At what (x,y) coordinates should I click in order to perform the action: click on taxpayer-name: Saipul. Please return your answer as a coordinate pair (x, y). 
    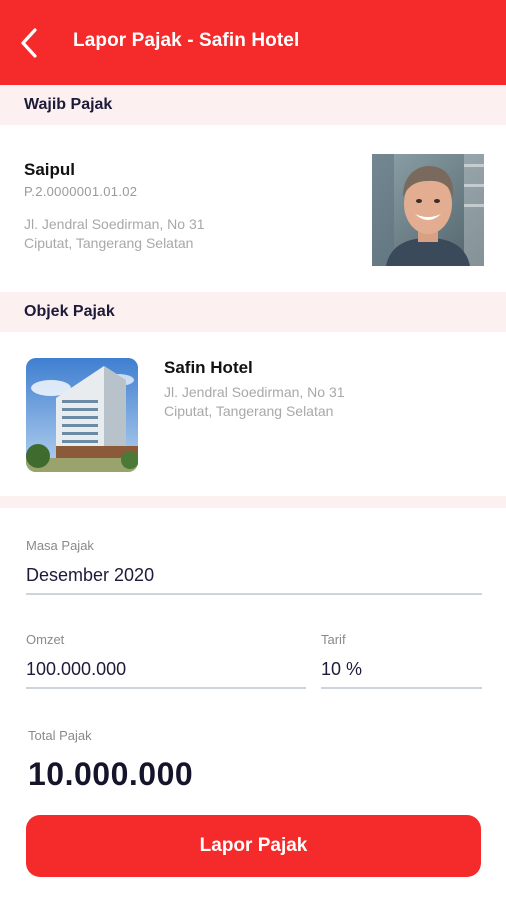
    Looking at the image, I should click on (50, 169).